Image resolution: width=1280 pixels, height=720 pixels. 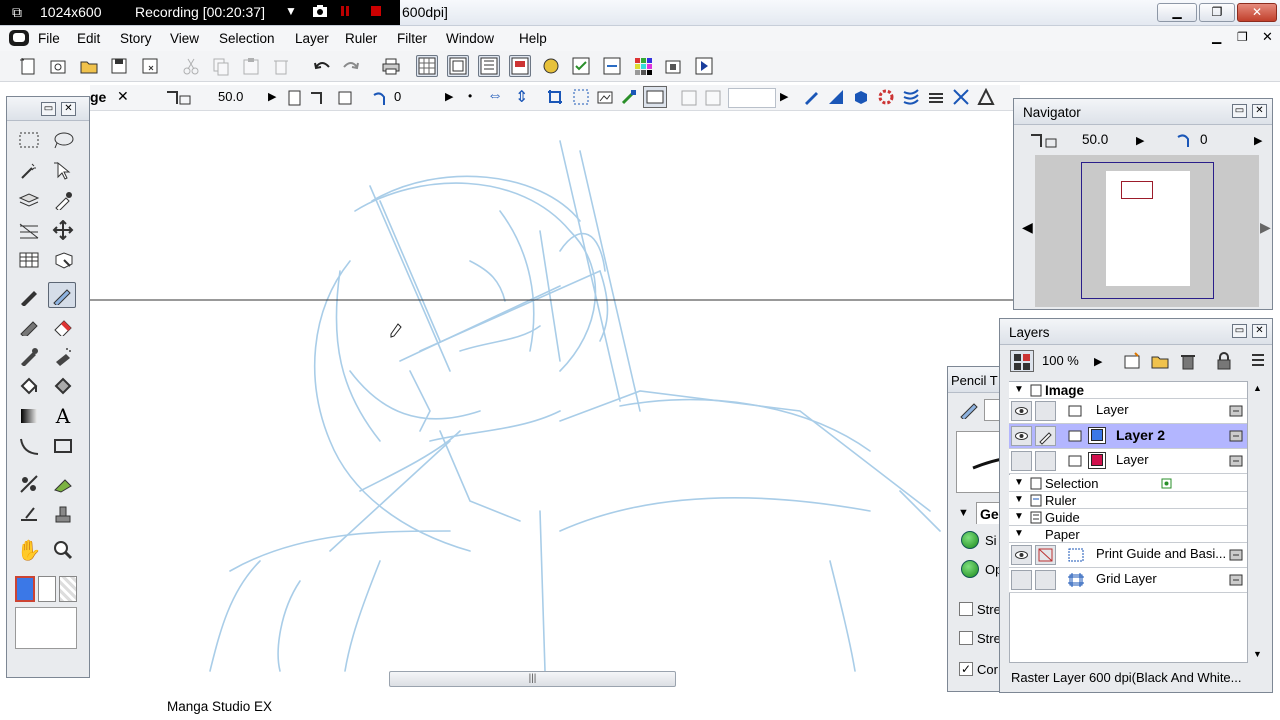 I want to click on image-group-row: ▼ Image, so click(x=1128, y=390).